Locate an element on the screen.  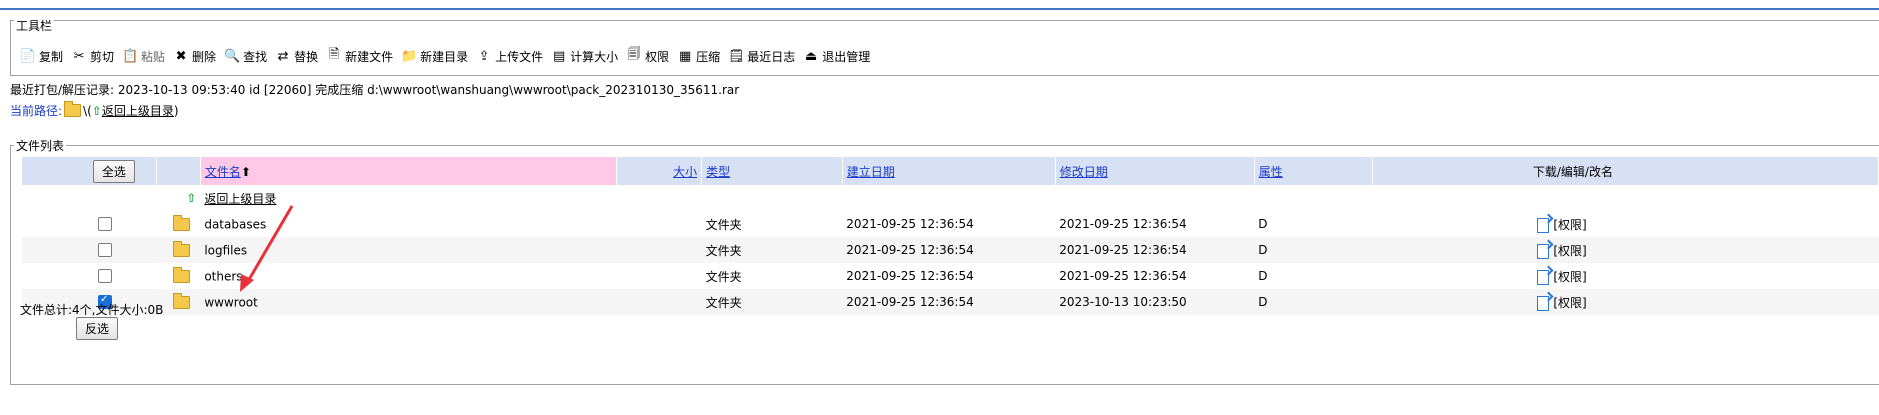
calc-size-icon: ▤ is located at coordinates (559, 56).